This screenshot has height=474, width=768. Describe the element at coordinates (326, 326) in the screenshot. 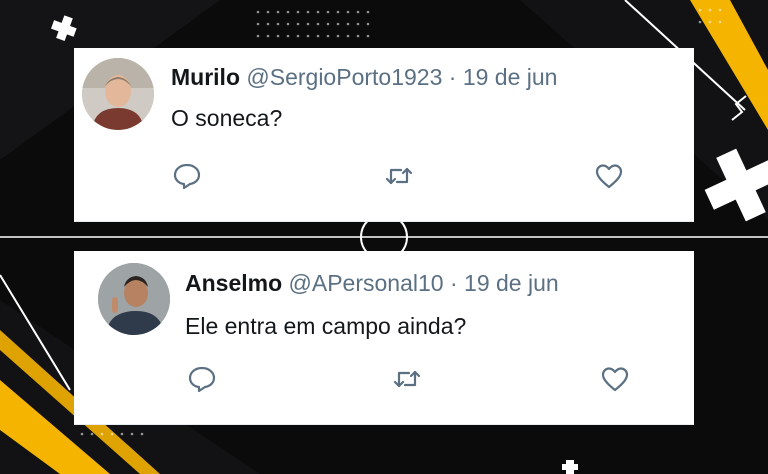

I see `tweet-text: Ele entra em campo ainda?` at that location.